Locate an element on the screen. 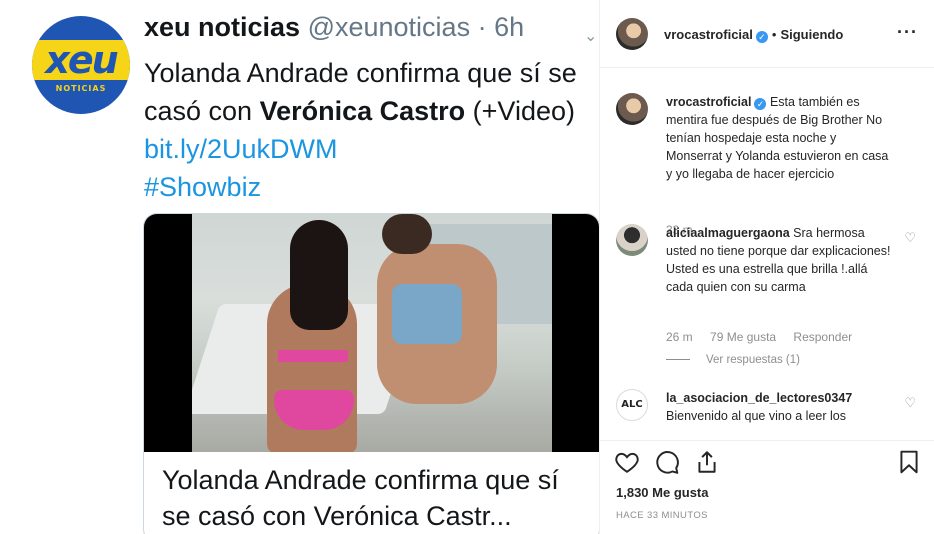  comment-icon is located at coordinates (667, 462).